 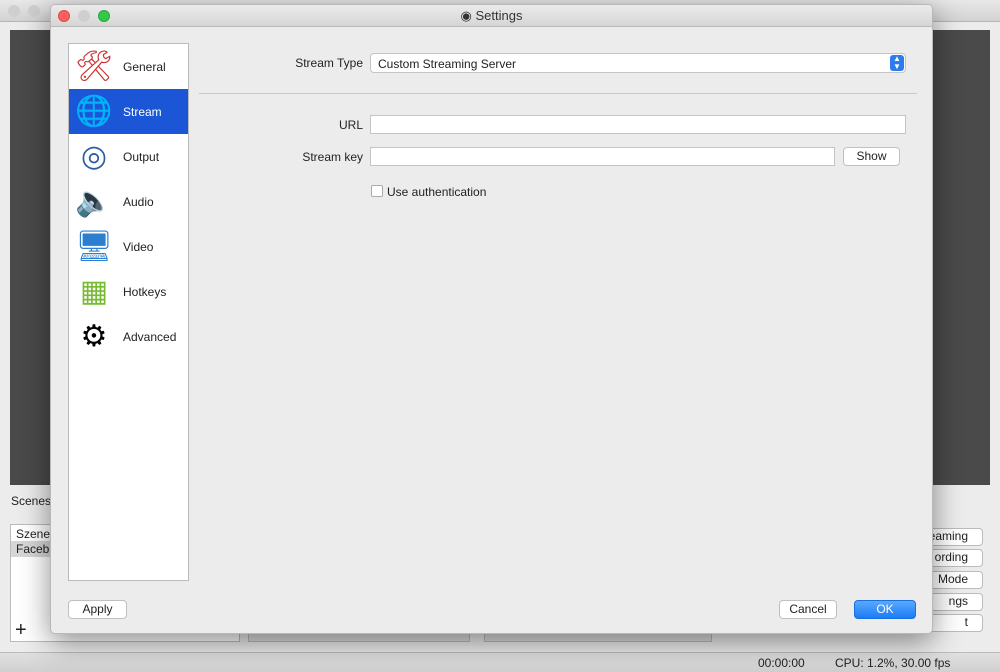 What do you see at coordinates (94, 336) in the screenshot?
I see `gears-icon: ⚙` at bounding box center [94, 336].